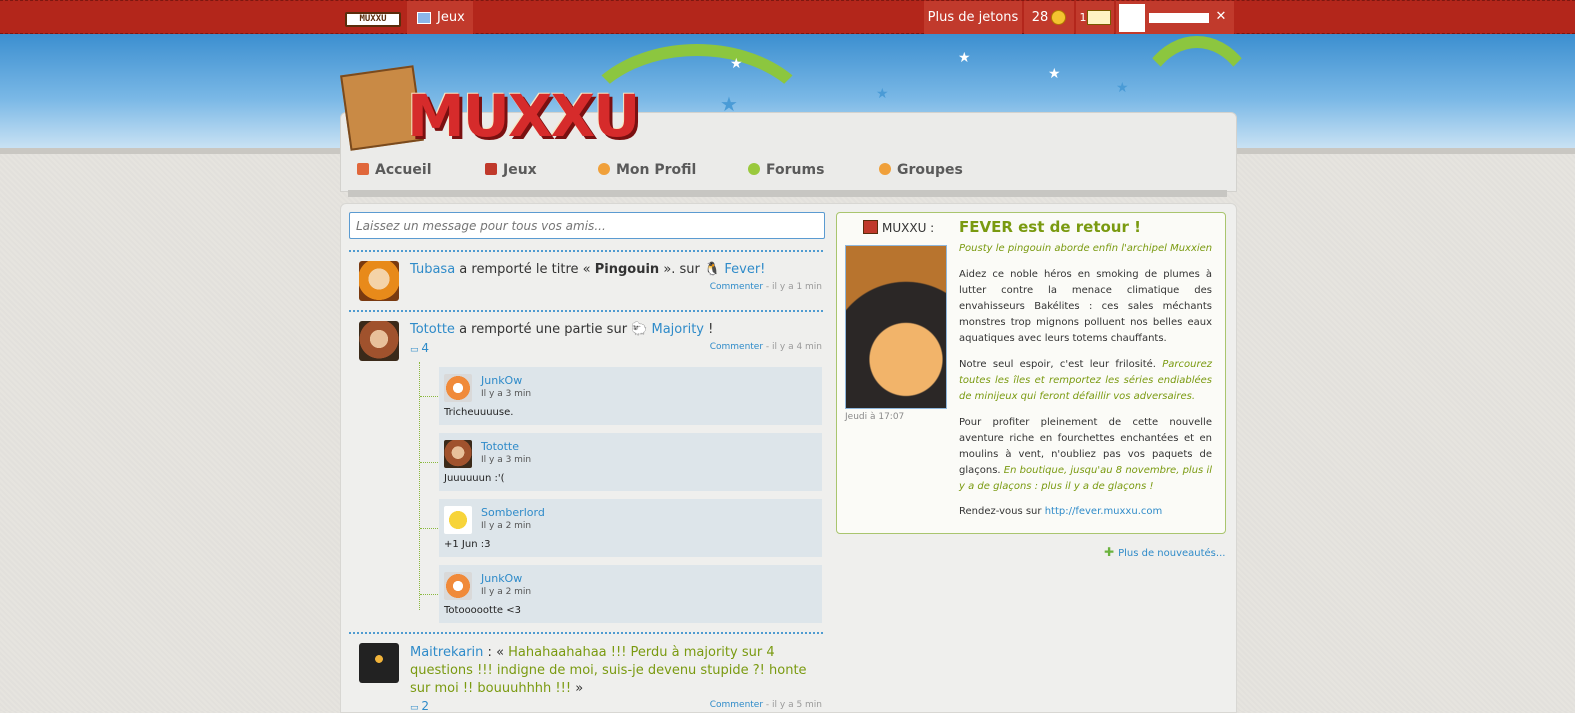 This screenshot has width=1575, height=713. I want to click on user-menu: ✕, so click(1175, 18).